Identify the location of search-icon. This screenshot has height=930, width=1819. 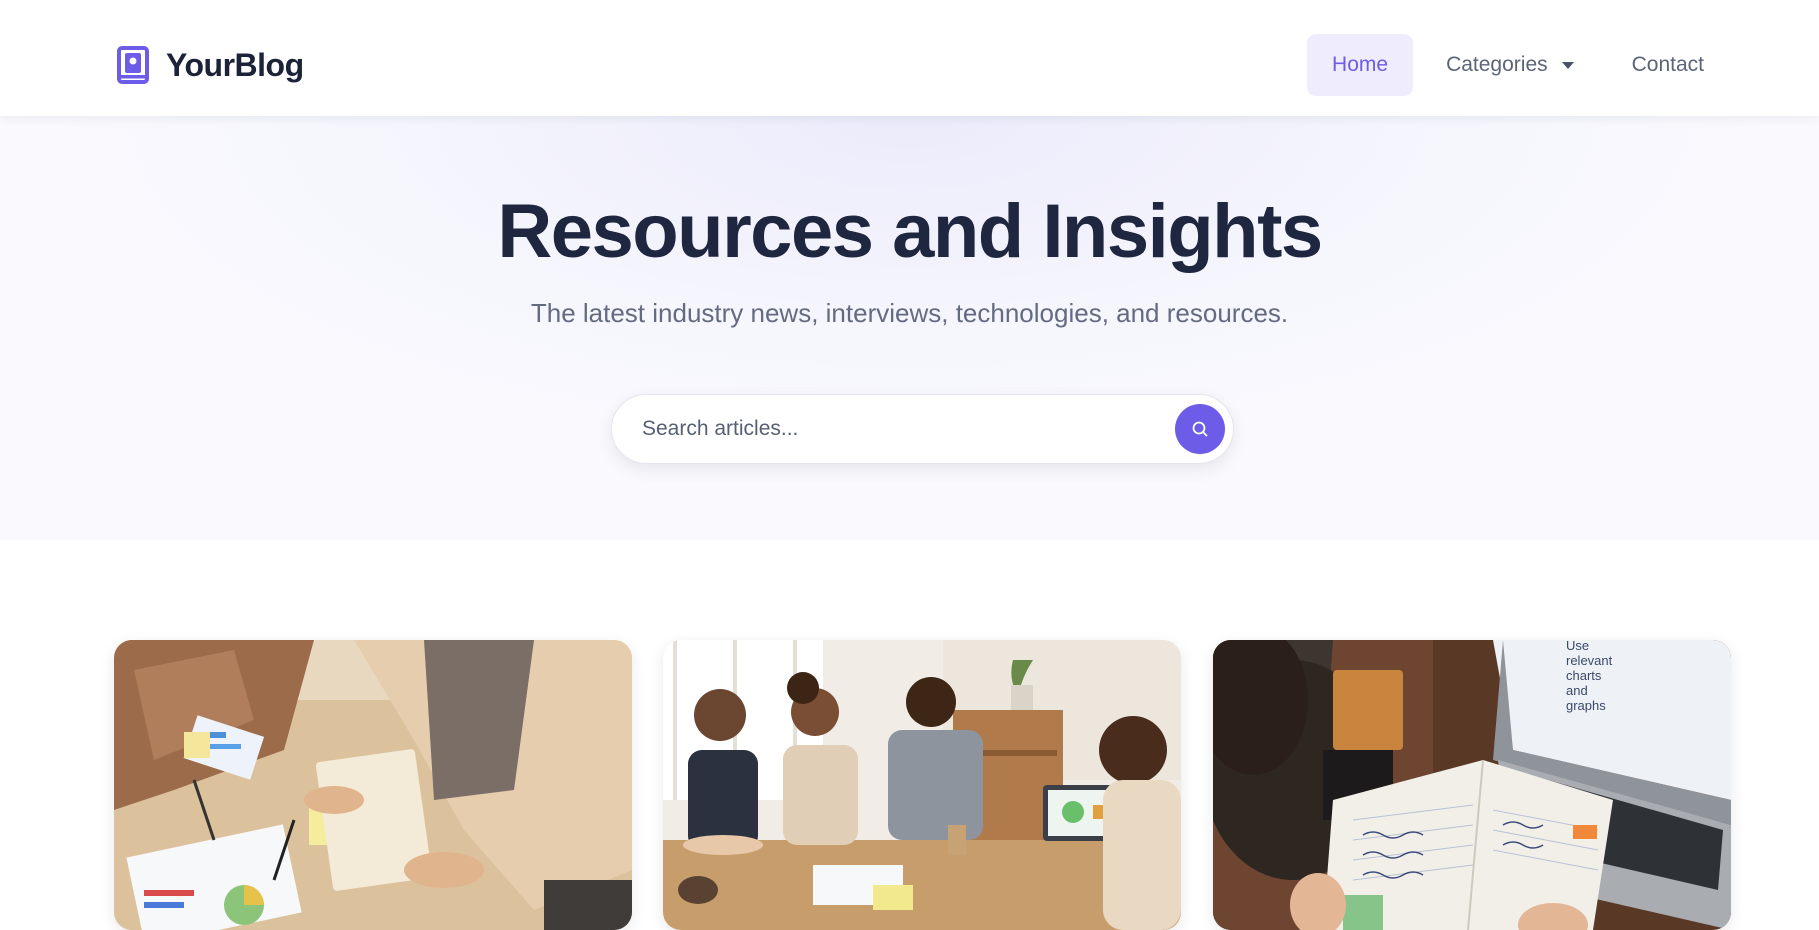
(1200, 429).